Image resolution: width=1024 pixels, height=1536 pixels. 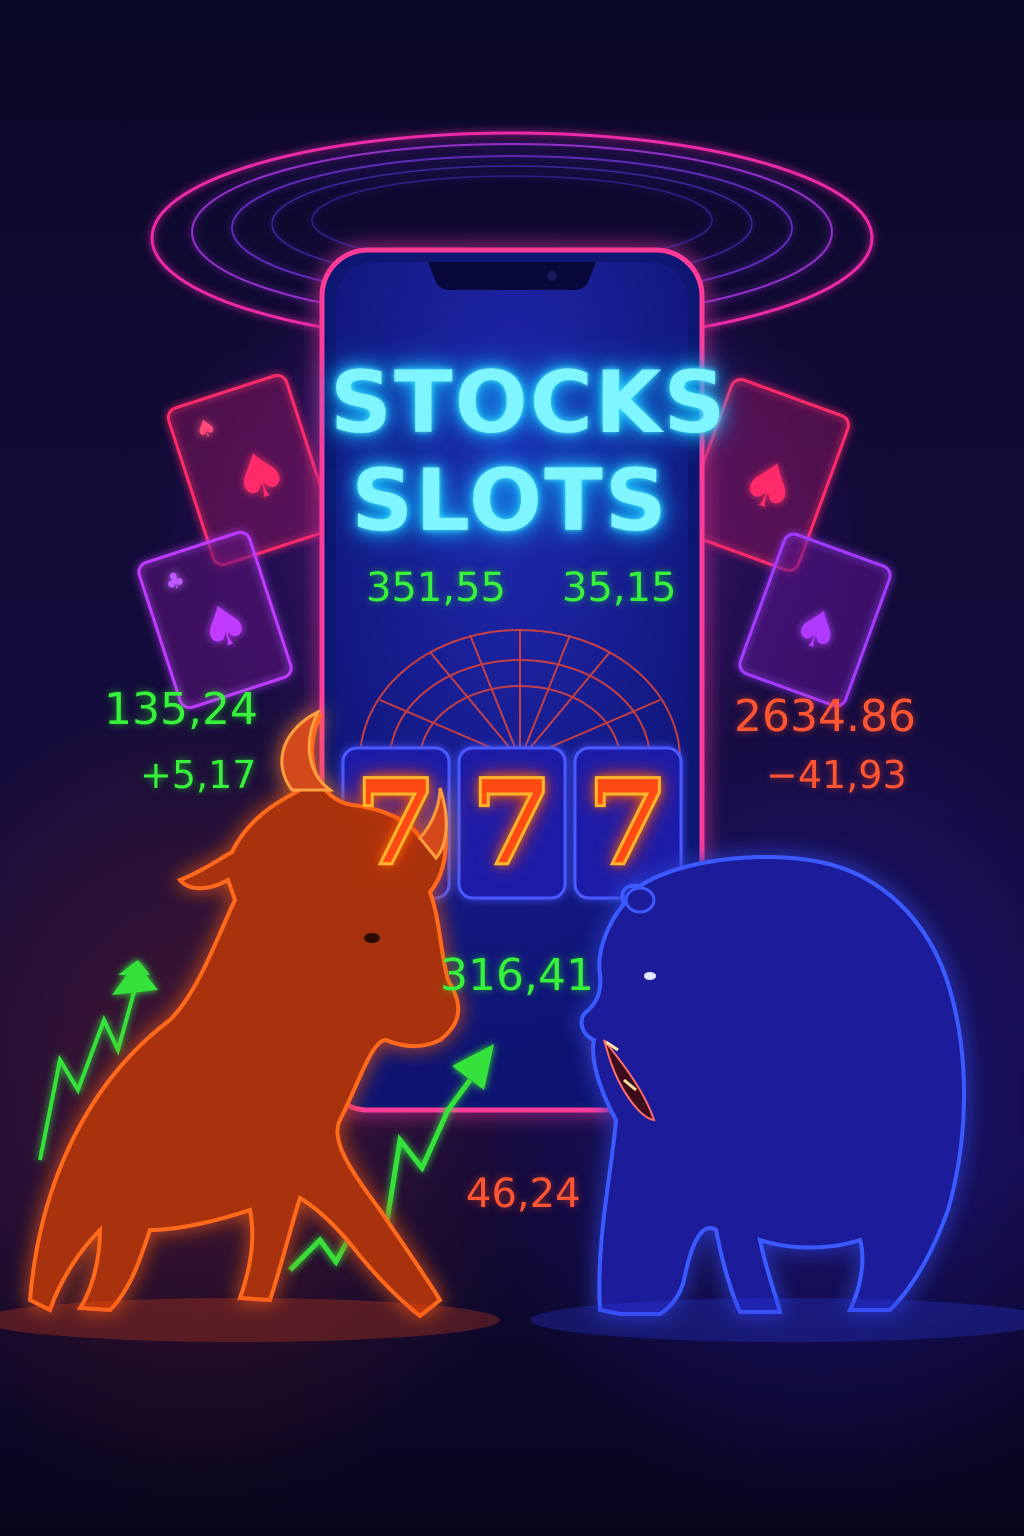 What do you see at coordinates (198, 775) in the screenshot?
I see `left-ticker-change: +5,17` at bounding box center [198, 775].